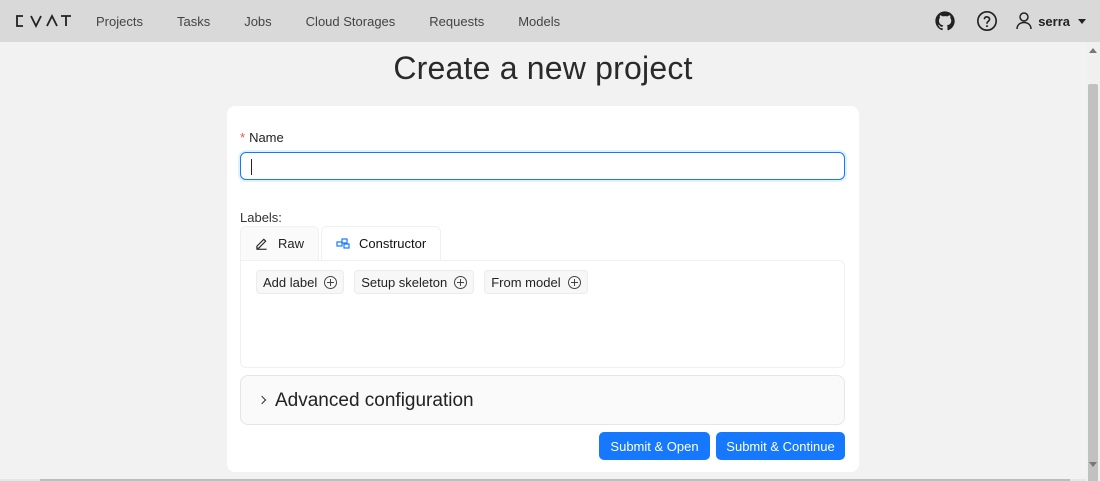  Describe the element at coordinates (780, 446) in the screenshot. I see `submit-continue-button: Submit & Continue` at that location.